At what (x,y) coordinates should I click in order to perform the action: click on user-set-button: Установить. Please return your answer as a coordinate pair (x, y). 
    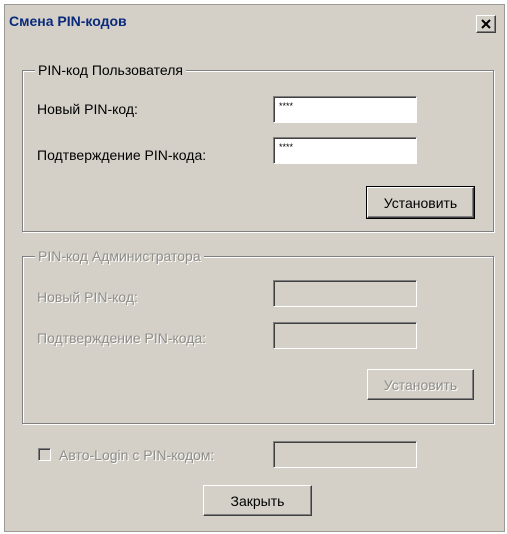
    Looking at the image, I should click on (420, 202).